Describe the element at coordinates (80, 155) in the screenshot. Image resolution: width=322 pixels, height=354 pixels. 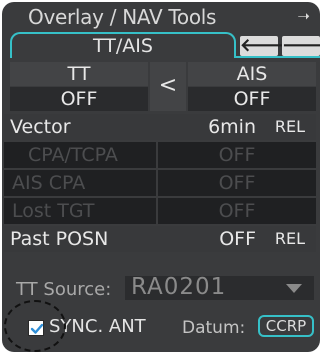
I see `cpa-tcpa-label: CPA/TCPA` at that location.